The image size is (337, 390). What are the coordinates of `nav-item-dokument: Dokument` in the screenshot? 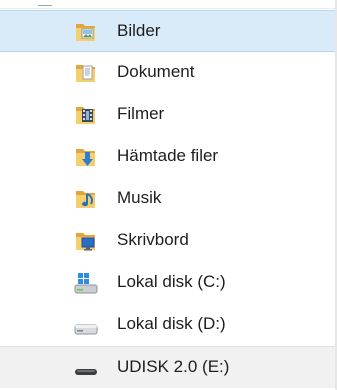 It's located at (168, 73).